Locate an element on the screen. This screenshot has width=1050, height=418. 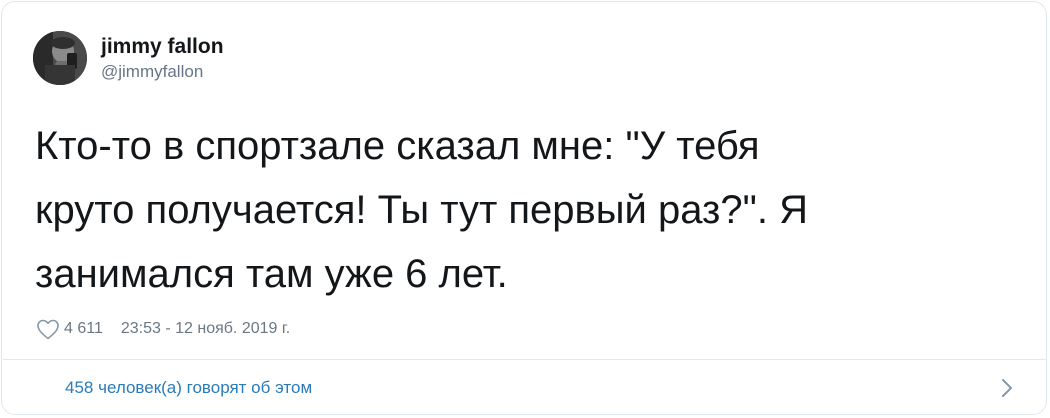
author-handle: @jimmyfallon is located at coordinates (162, 72).